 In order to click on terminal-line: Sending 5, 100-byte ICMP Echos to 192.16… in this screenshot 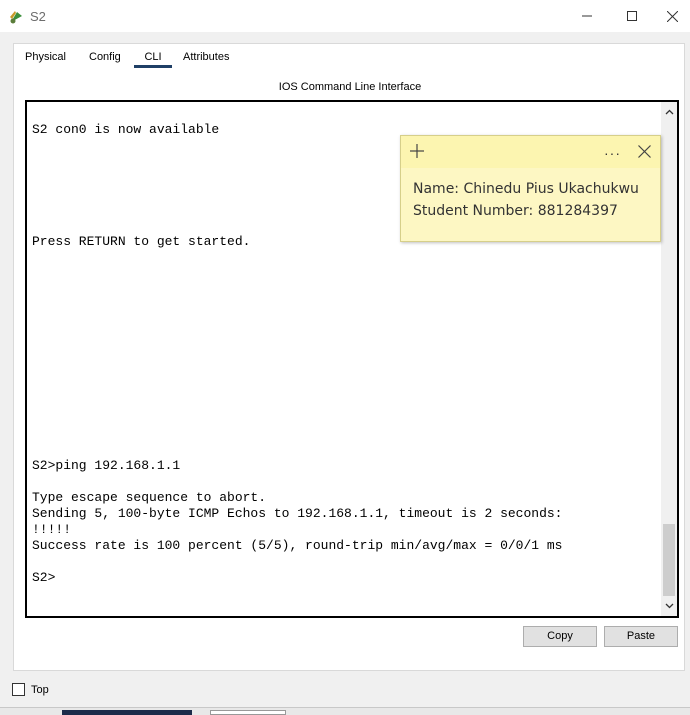, I will do `click(297, 513)`.